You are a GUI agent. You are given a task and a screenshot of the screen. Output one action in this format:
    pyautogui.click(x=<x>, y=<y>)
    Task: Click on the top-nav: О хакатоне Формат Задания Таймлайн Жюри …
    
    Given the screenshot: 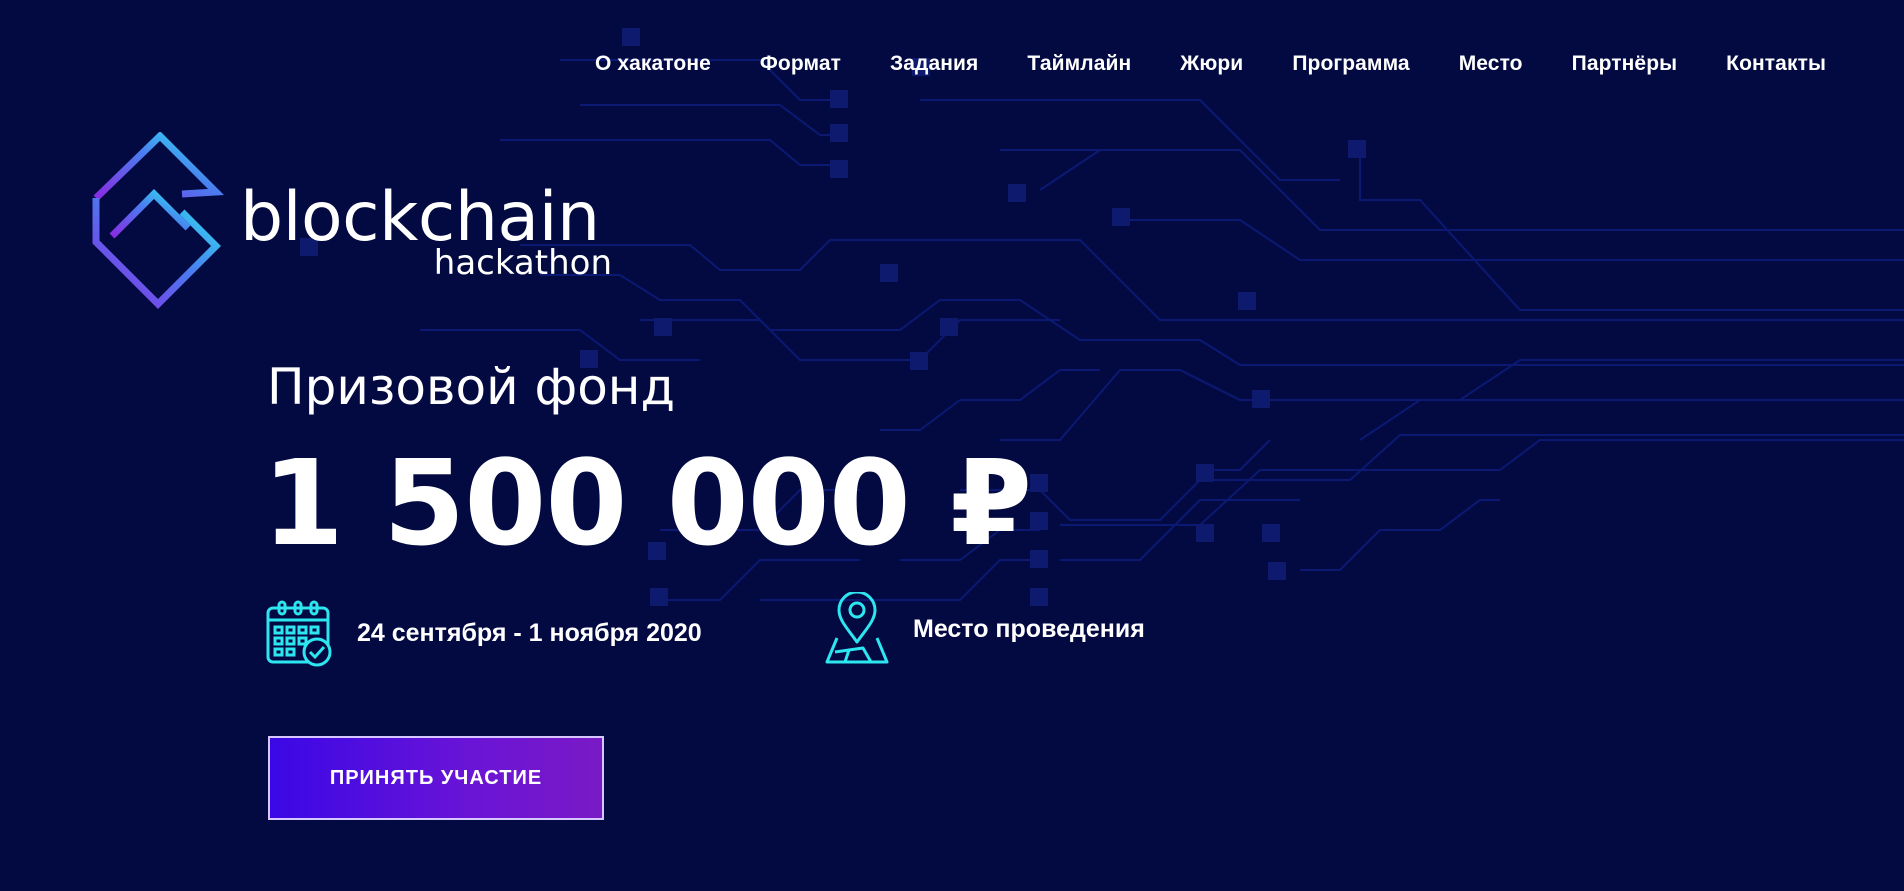 What is the action you would take?
    pyautogui.click(x=1186, y=64)
    